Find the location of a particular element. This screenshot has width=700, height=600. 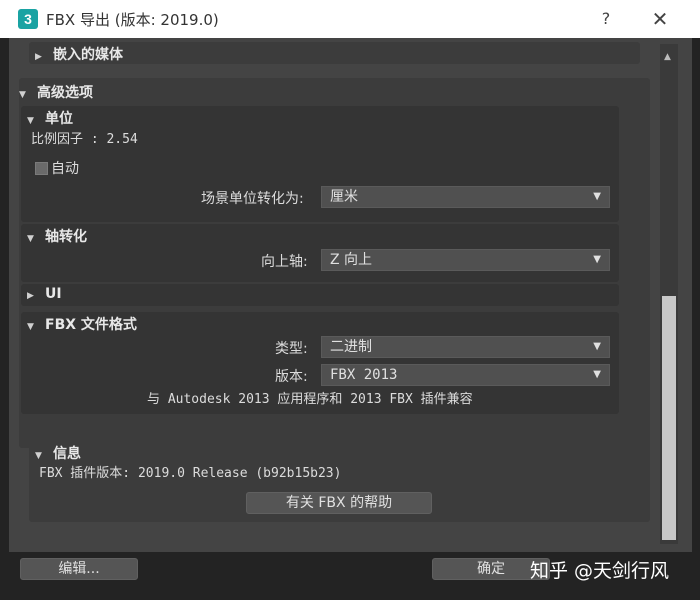

subsection-axis-conversion: ▼ 轴转化 向上轴: Z 向上 ▼ is located at coordinates (320, 253).